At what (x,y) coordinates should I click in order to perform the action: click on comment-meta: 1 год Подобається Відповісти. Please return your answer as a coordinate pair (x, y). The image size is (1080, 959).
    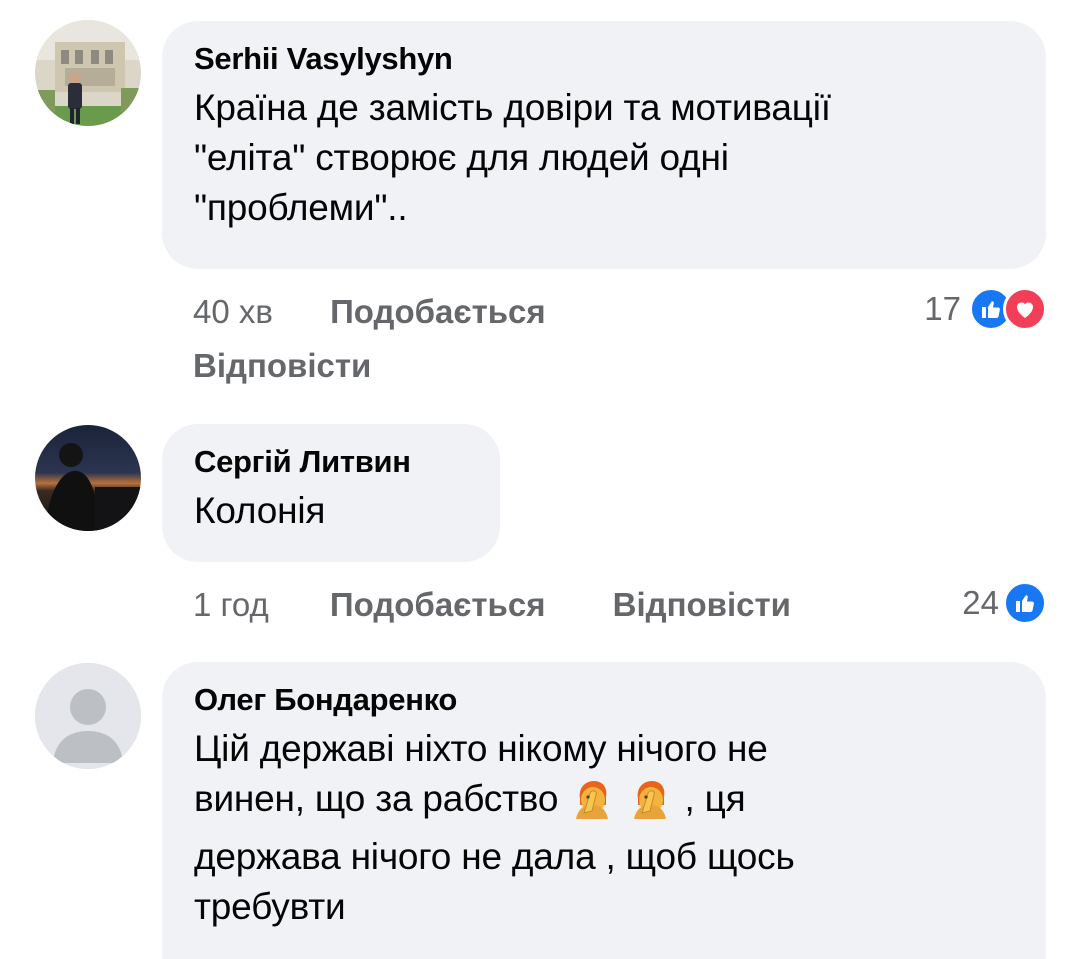
    Looking at the image, I should click on (492, 605).